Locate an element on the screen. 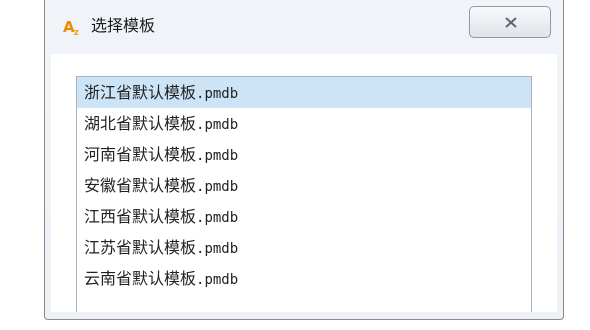 Image resolution: width=590 pixels, height=330 pixels. list-item-name: 湖北省默认模板 is located at coordinates (140, 123).